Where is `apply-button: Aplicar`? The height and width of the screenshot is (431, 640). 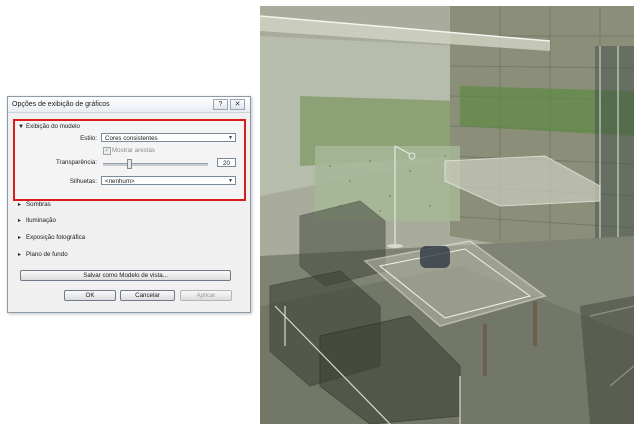 apply-button: Aplicar is located at coordinates (206, 295).